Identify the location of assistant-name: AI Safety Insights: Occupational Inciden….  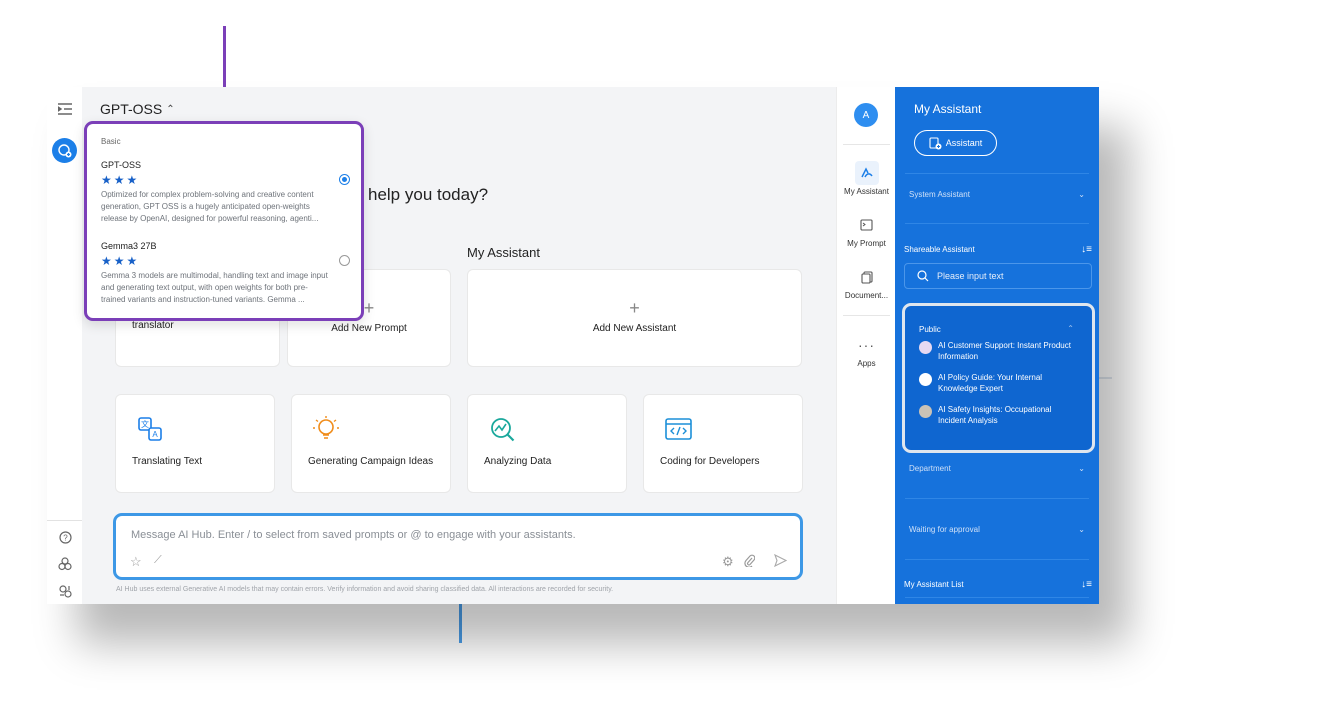
(995, 415).